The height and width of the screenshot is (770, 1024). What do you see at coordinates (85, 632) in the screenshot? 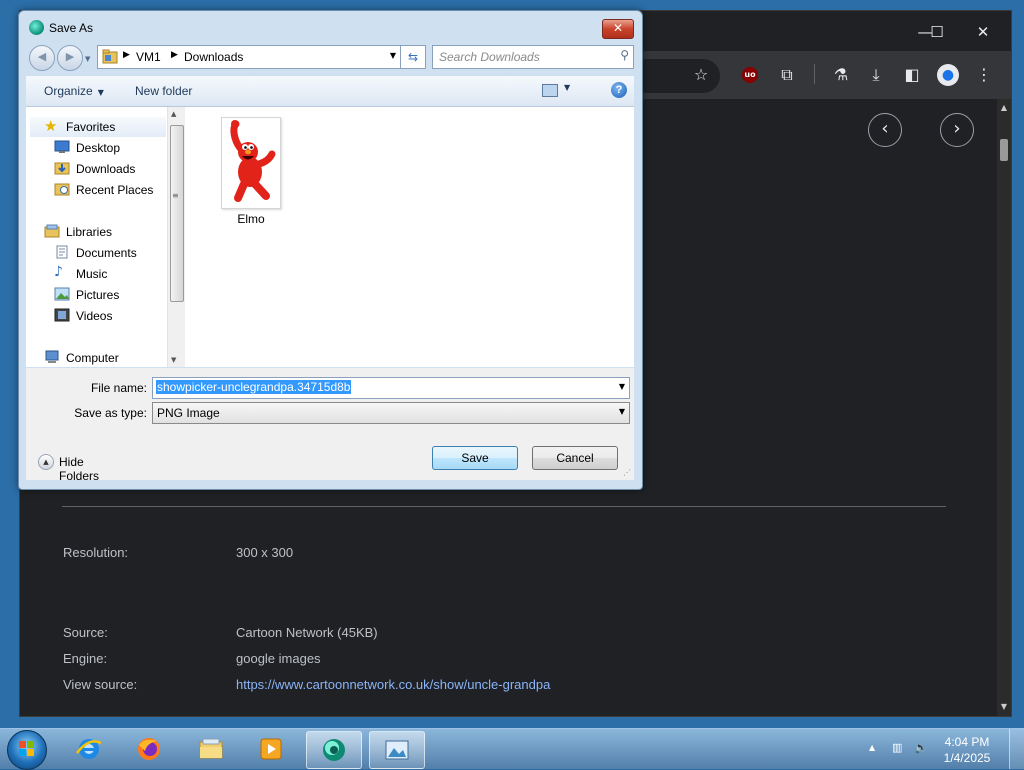
I see `source-label: Source:` at bounding box center [85, 632].